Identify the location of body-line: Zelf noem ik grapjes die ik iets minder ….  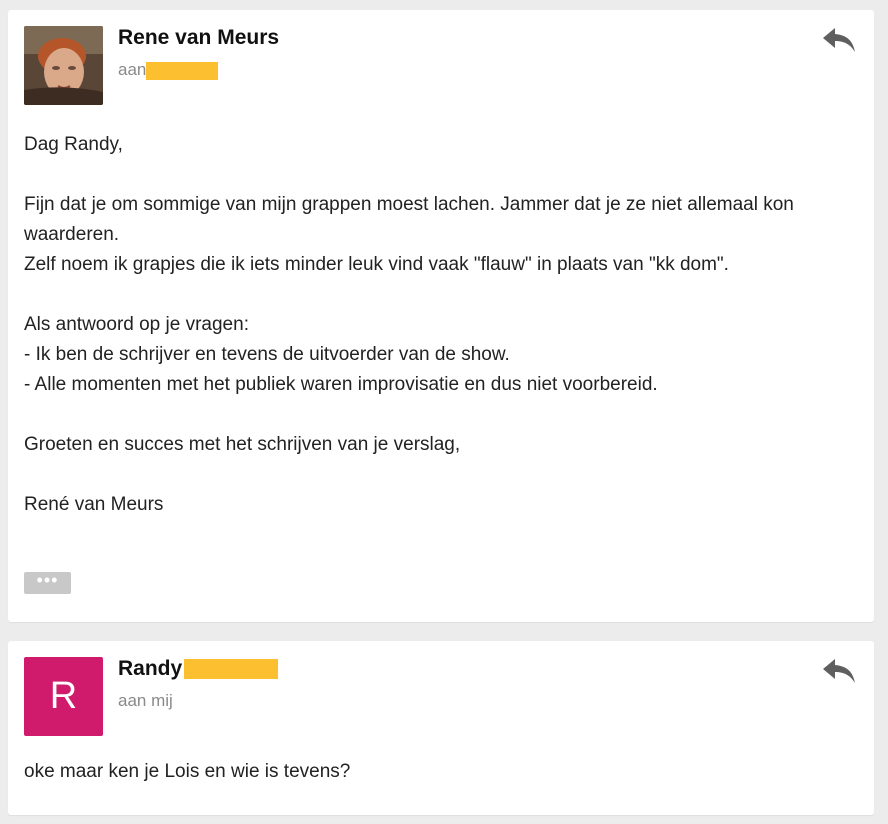
(376, 264).